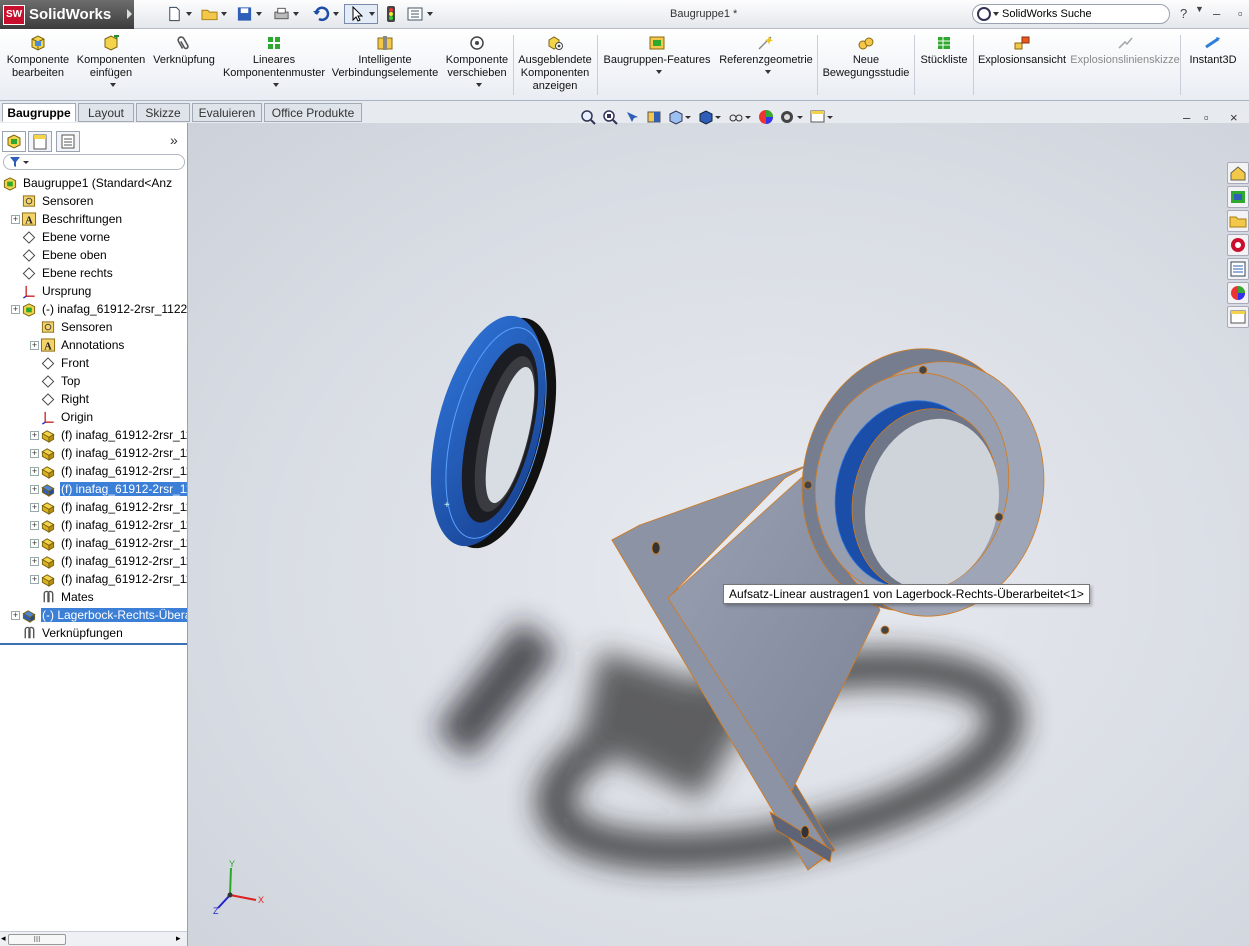  I want to click on smart-fasteners-button: Intelligente Verbindungselemente, so click(385, 65).